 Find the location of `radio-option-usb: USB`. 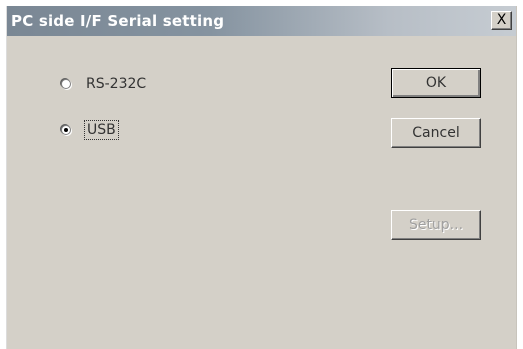

radio-option-usb: USB is located at coordinates (90, 130).